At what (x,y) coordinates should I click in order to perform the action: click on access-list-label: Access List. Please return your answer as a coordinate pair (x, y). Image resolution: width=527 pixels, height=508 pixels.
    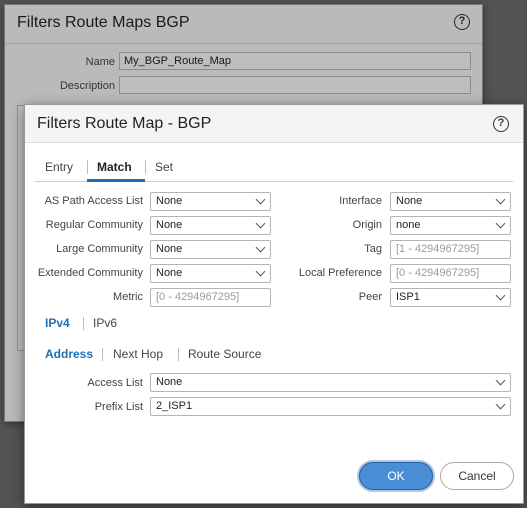
    Looking at the image, I should click on (115, 383).